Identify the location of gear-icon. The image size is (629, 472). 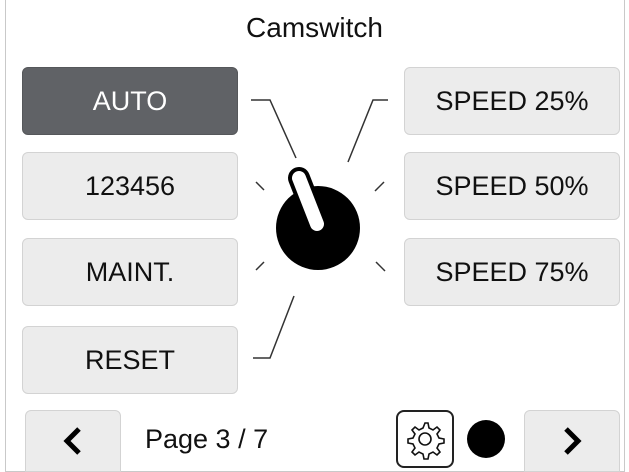
(426, 441).